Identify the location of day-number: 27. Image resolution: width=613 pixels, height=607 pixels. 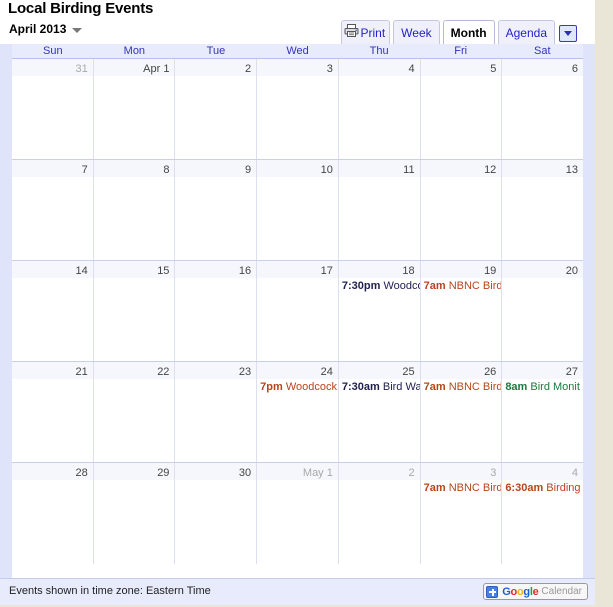
(572, 372).